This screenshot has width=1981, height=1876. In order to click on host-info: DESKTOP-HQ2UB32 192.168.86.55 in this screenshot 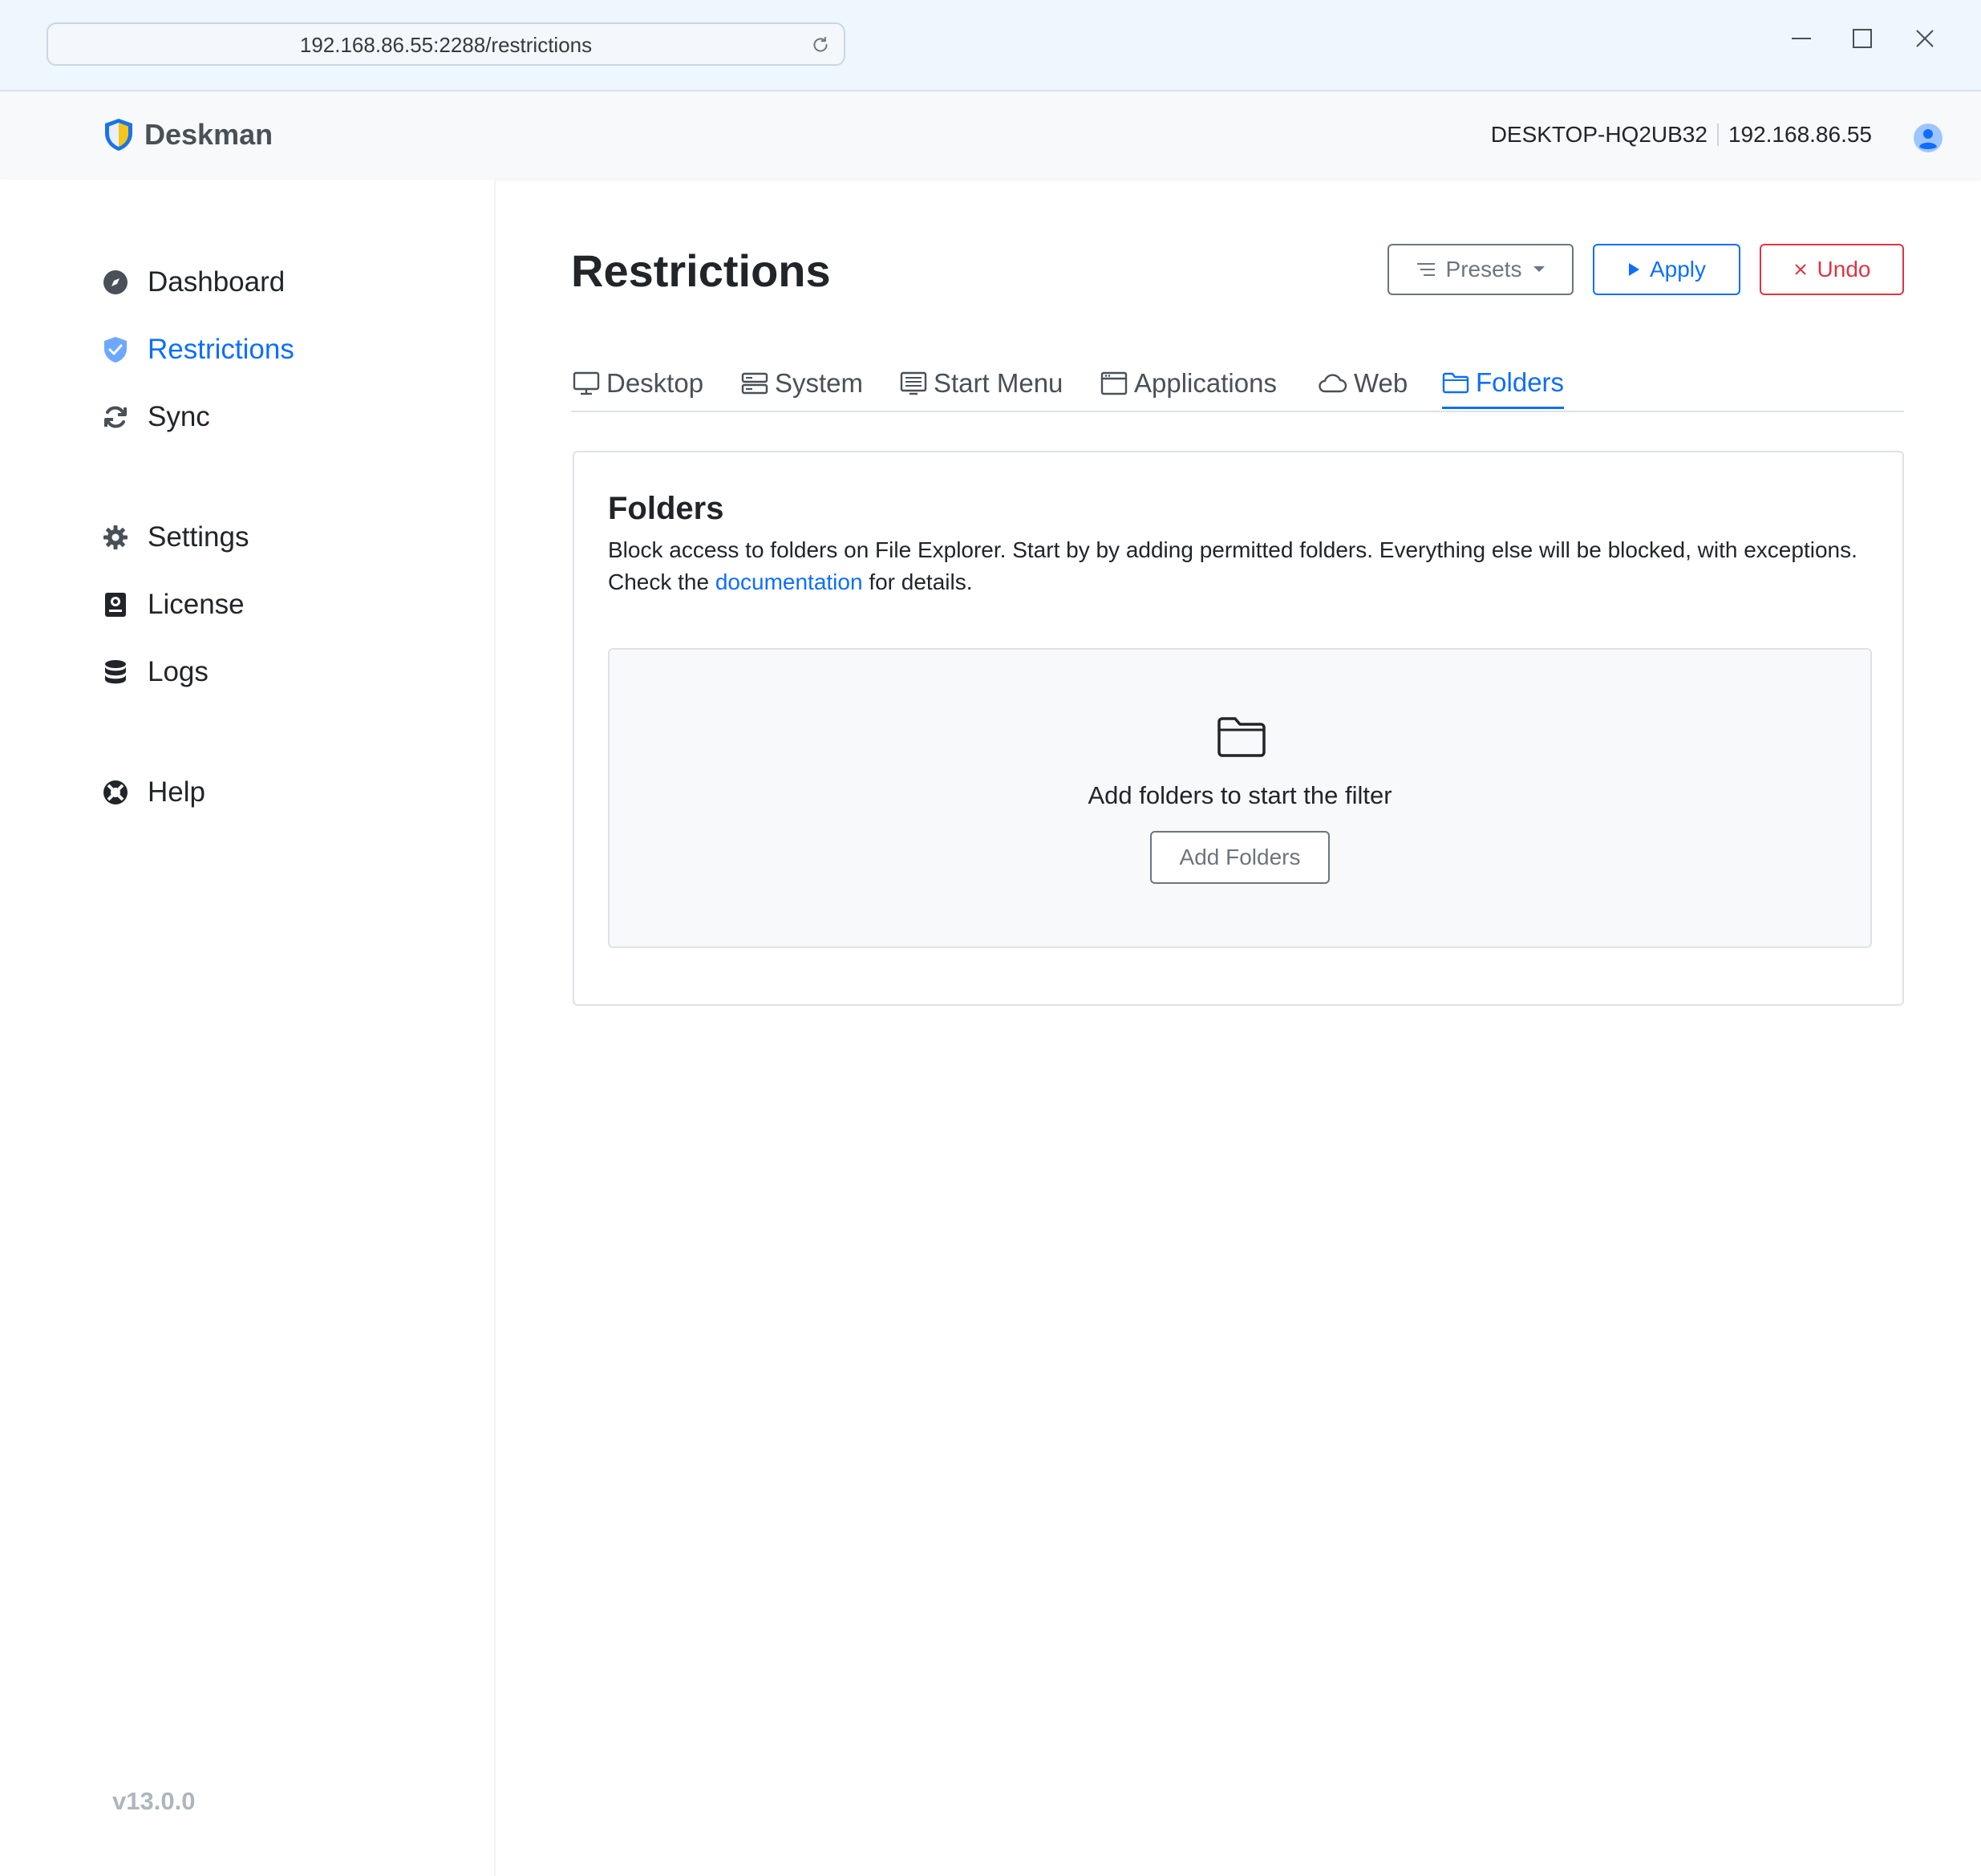, I will do `click(1682, 134)`.